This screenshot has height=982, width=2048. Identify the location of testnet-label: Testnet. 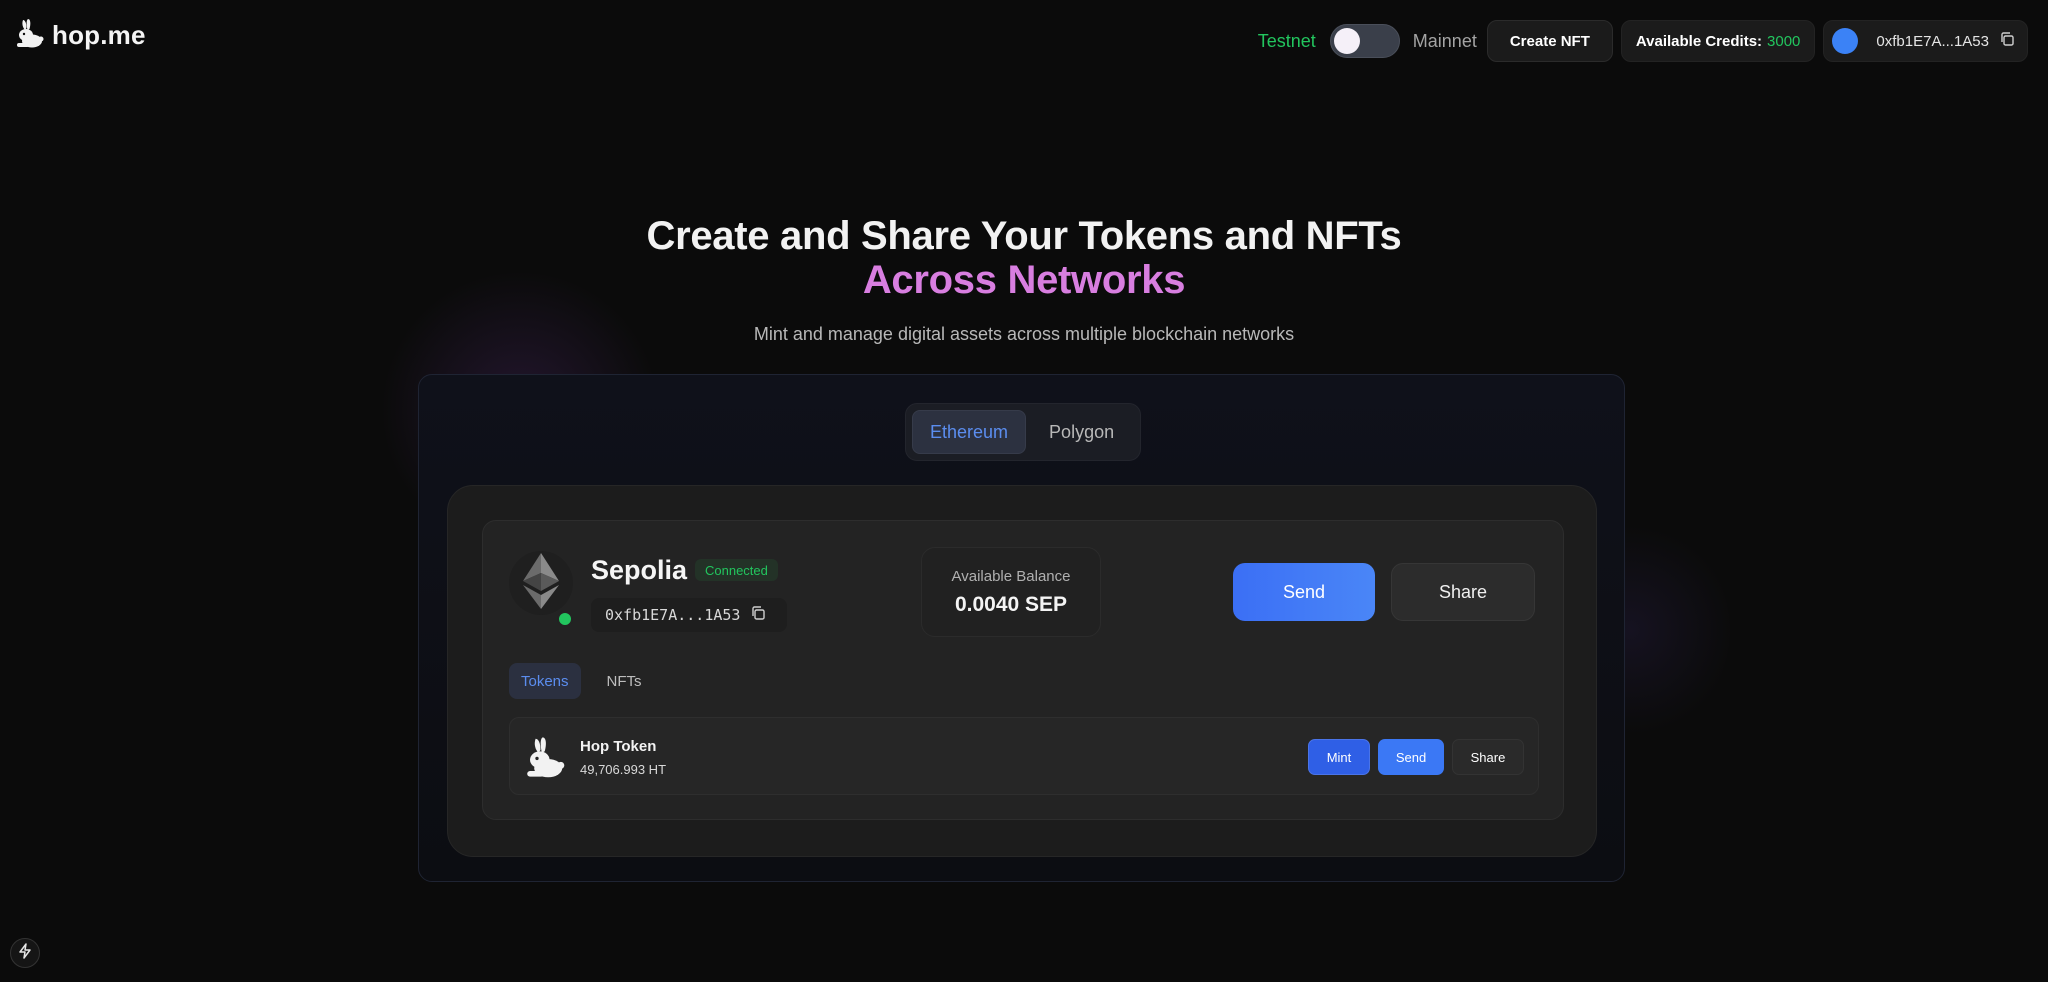
(1286, 40).